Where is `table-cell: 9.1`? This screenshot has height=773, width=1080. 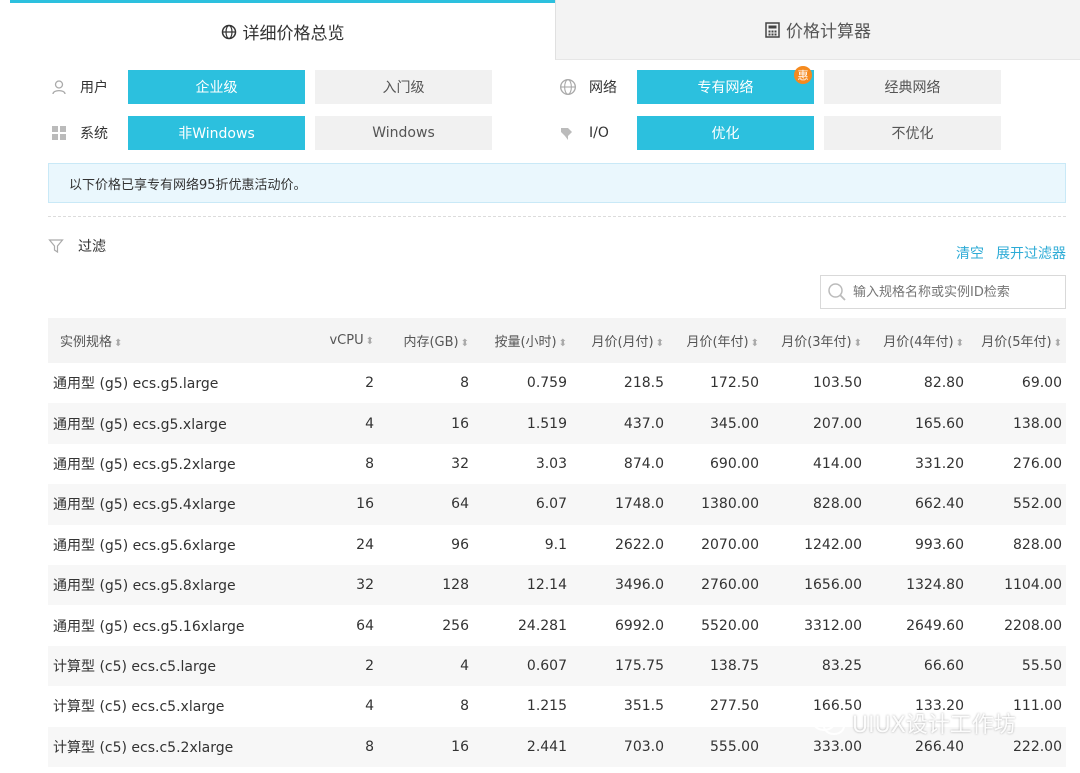 table-cell: 9.1 is located at coordinates (555, 544).